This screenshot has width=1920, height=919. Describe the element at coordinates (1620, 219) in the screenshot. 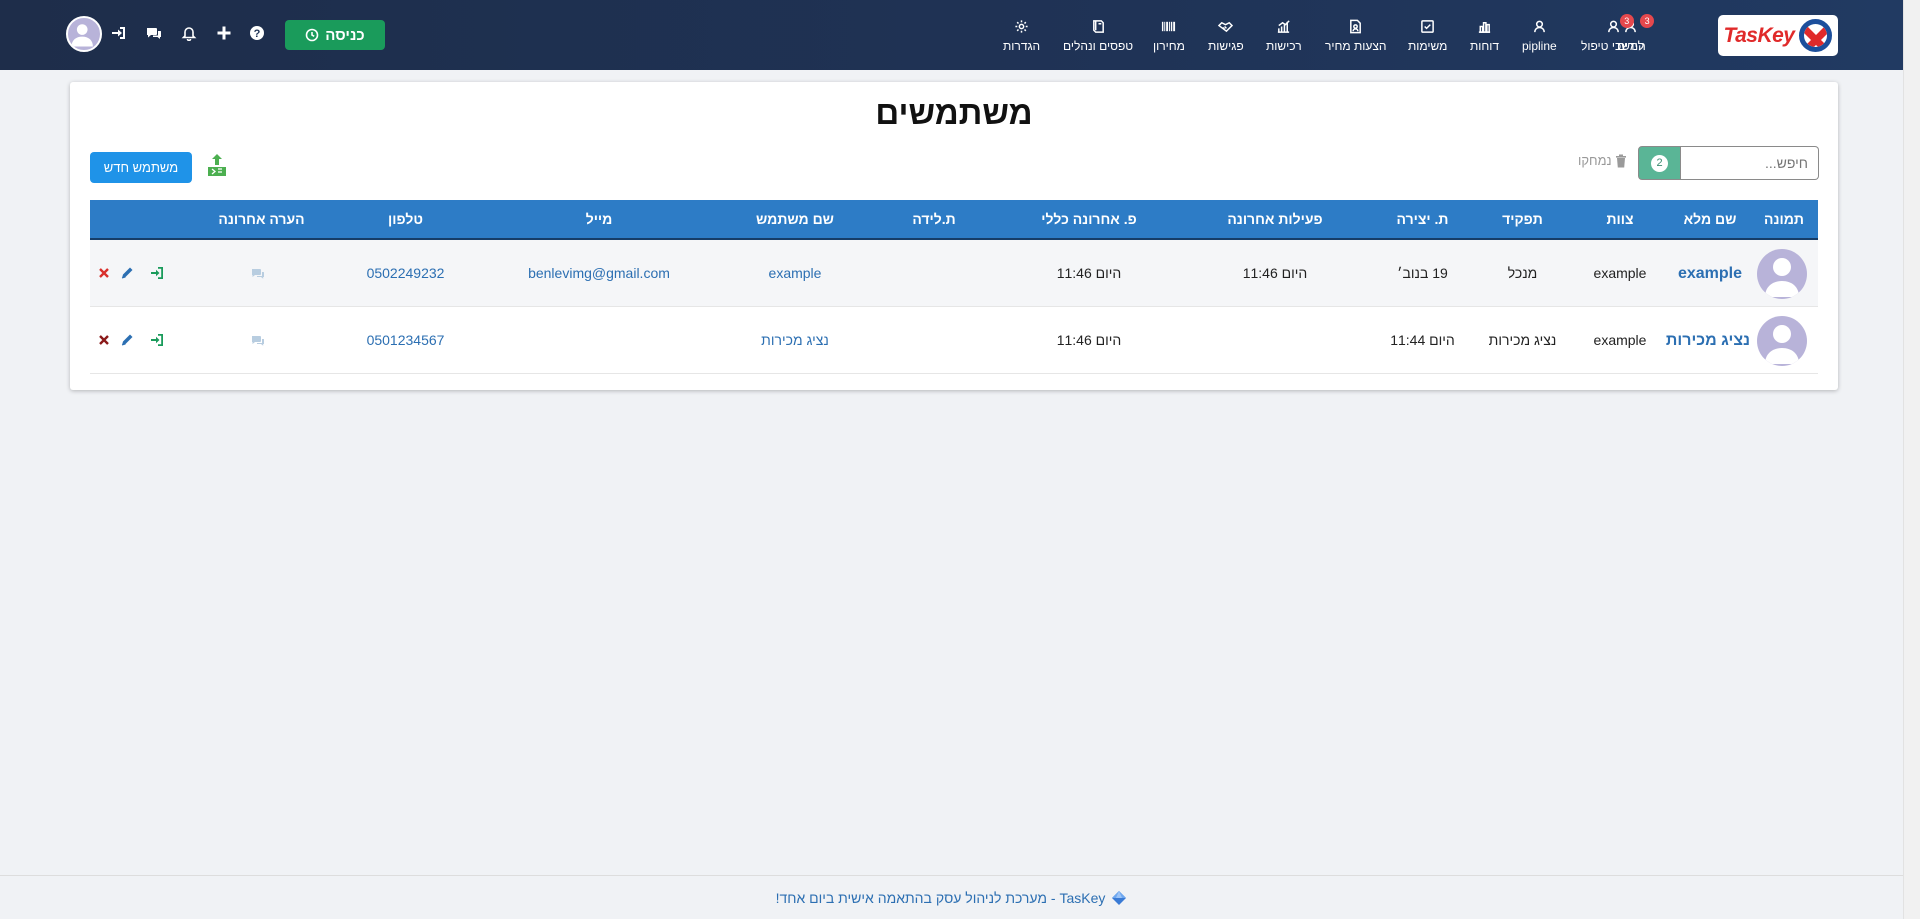

I see `column-header-team: צוות` at that location.